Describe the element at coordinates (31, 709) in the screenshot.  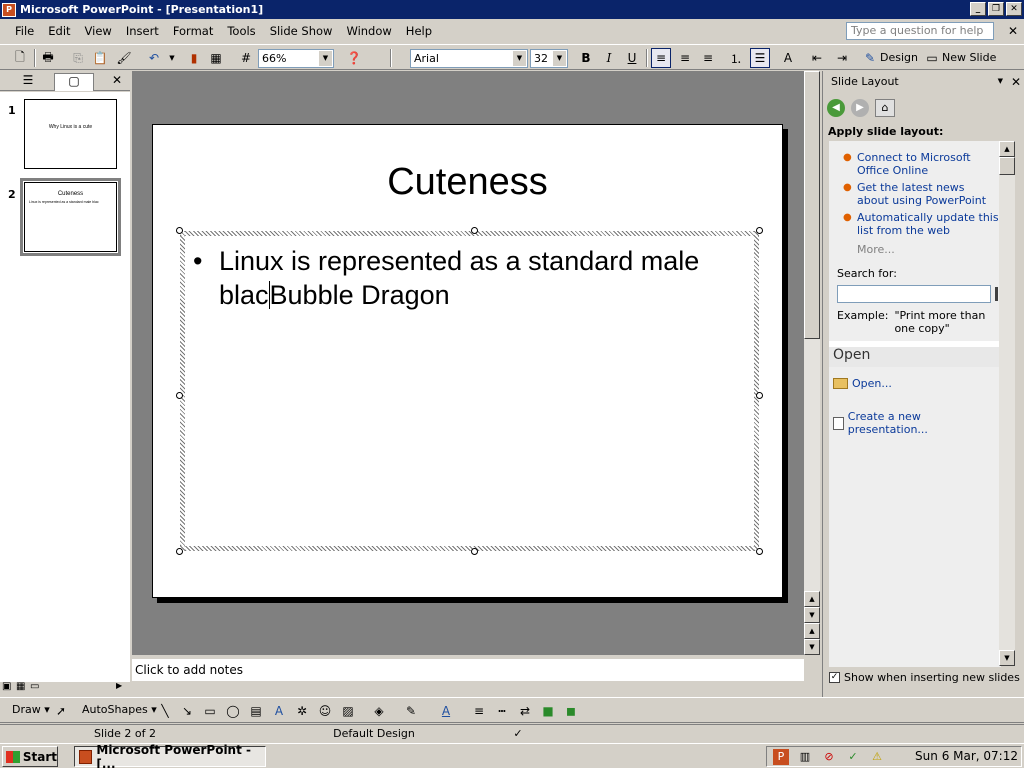
I see `draw-menu-button: Draw ▾` at that location.